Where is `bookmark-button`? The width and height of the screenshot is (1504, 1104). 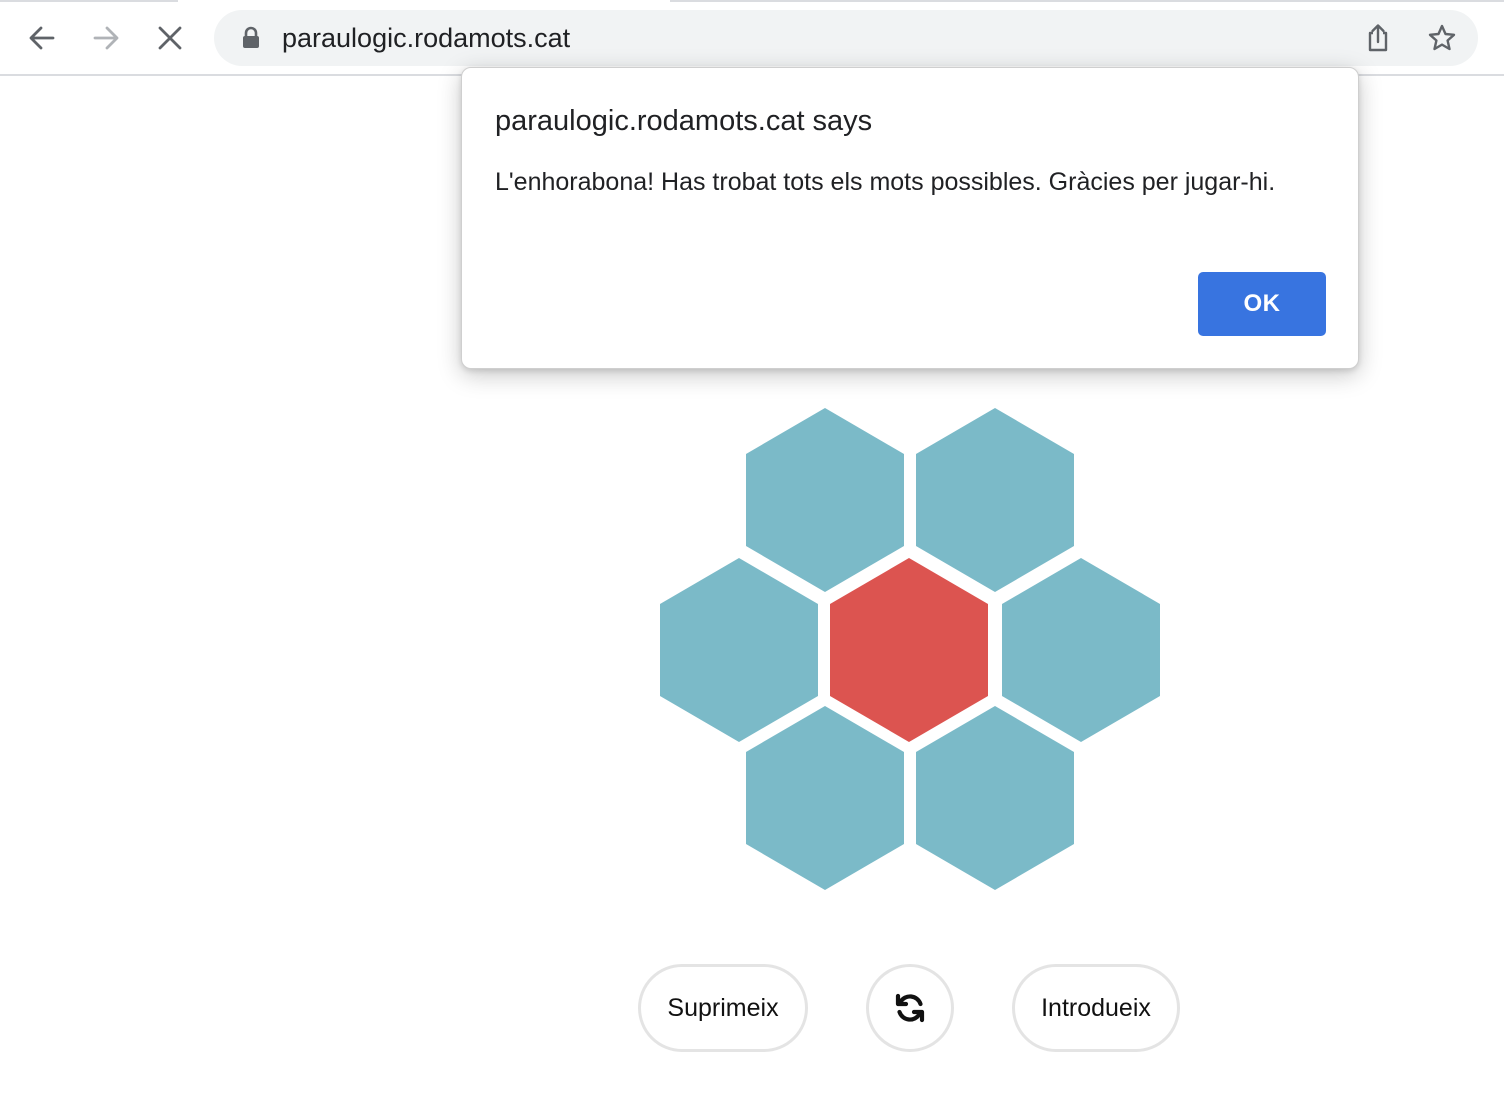
bookmark-button is located at coordinates (1442, 38).